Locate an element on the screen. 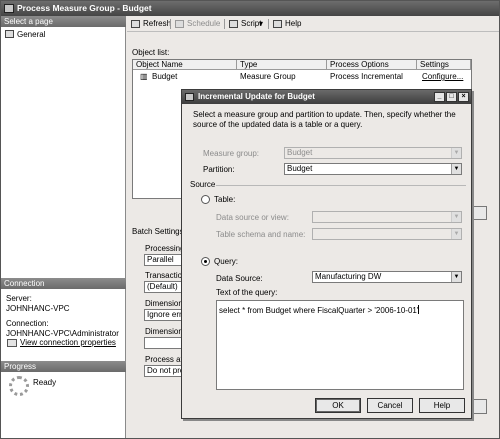 Image resolution: width=500 pixels, height=439 pixels. ok-button: OK is located at coordinates (338, 405).